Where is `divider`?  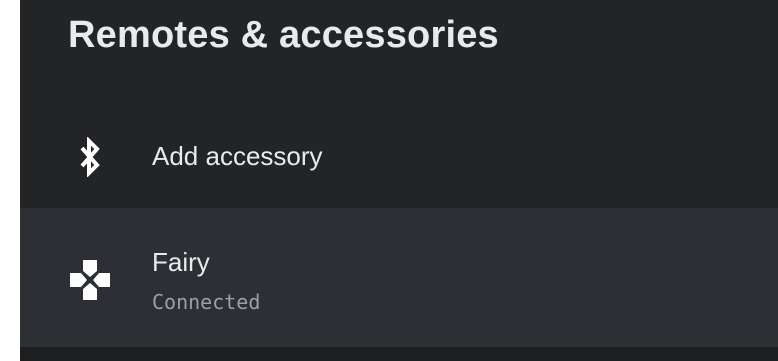 divider is located at coordinates (399, 354).